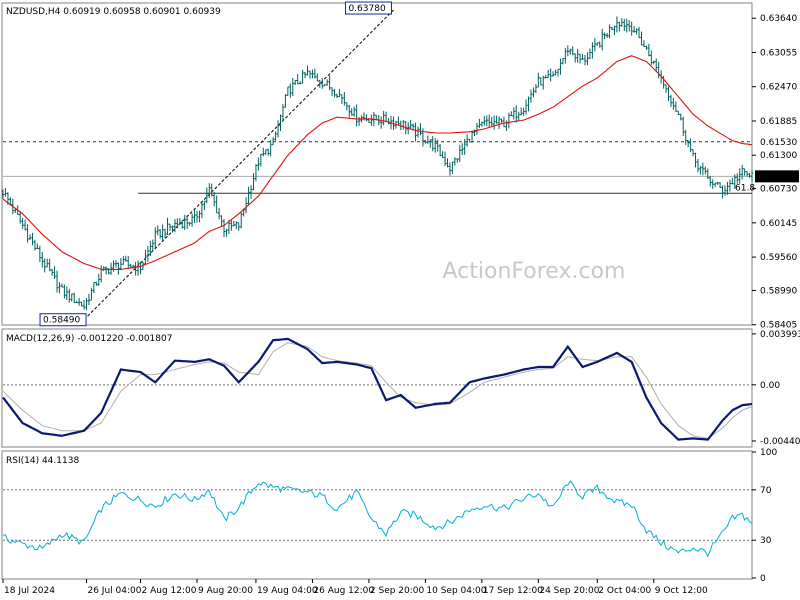  I want to click on price-tick-label: 0.61885, so click(778, 122).